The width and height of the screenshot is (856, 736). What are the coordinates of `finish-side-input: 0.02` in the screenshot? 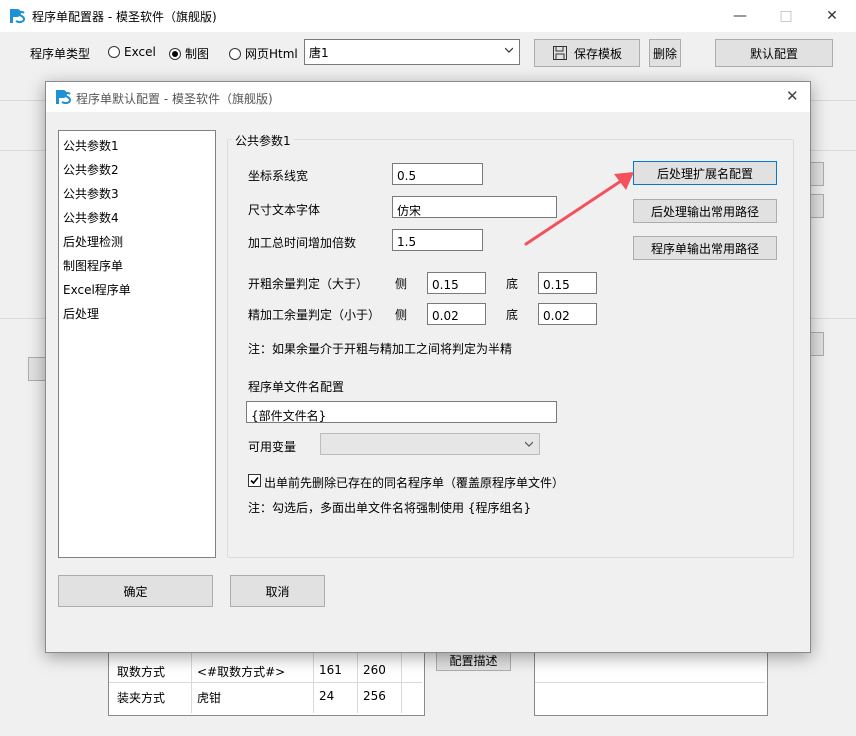 It's located at (456, 314).